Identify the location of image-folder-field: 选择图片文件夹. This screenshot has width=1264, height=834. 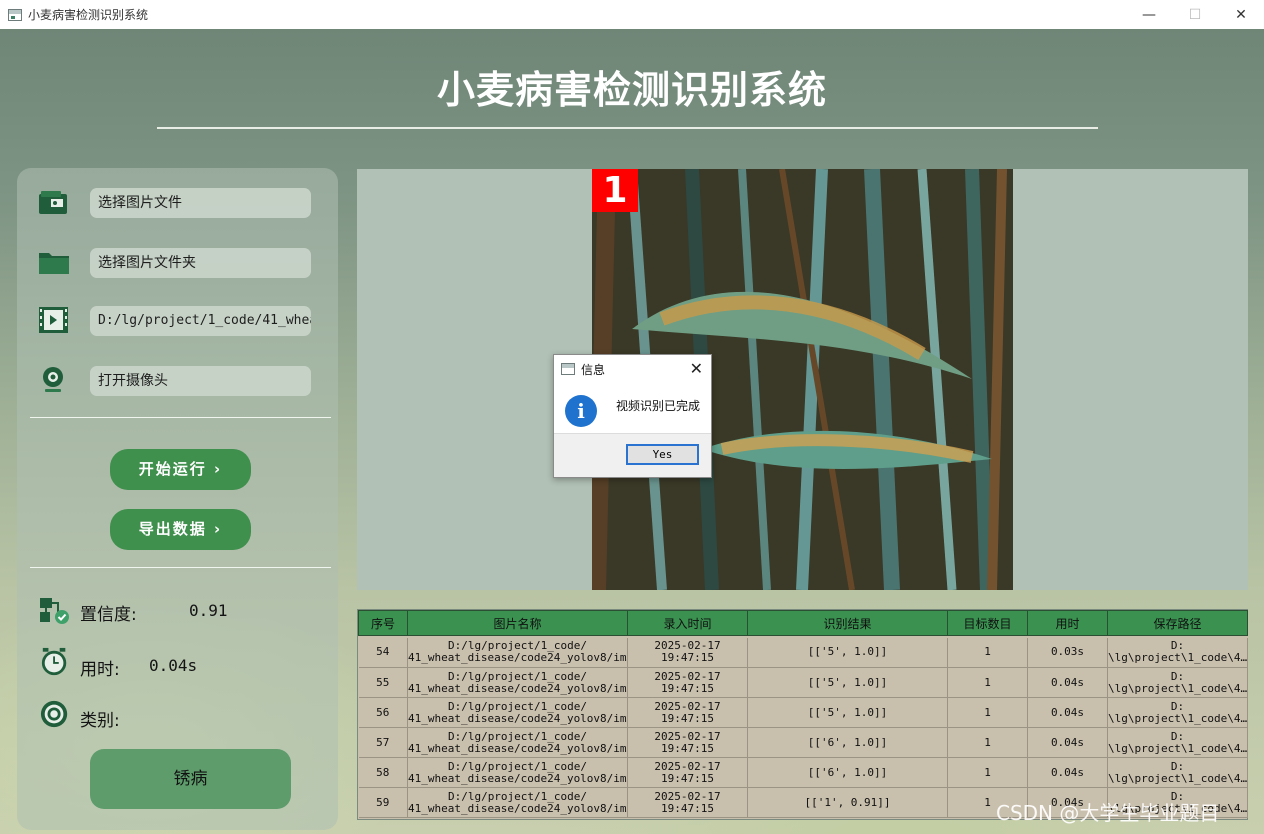
(200, 263).